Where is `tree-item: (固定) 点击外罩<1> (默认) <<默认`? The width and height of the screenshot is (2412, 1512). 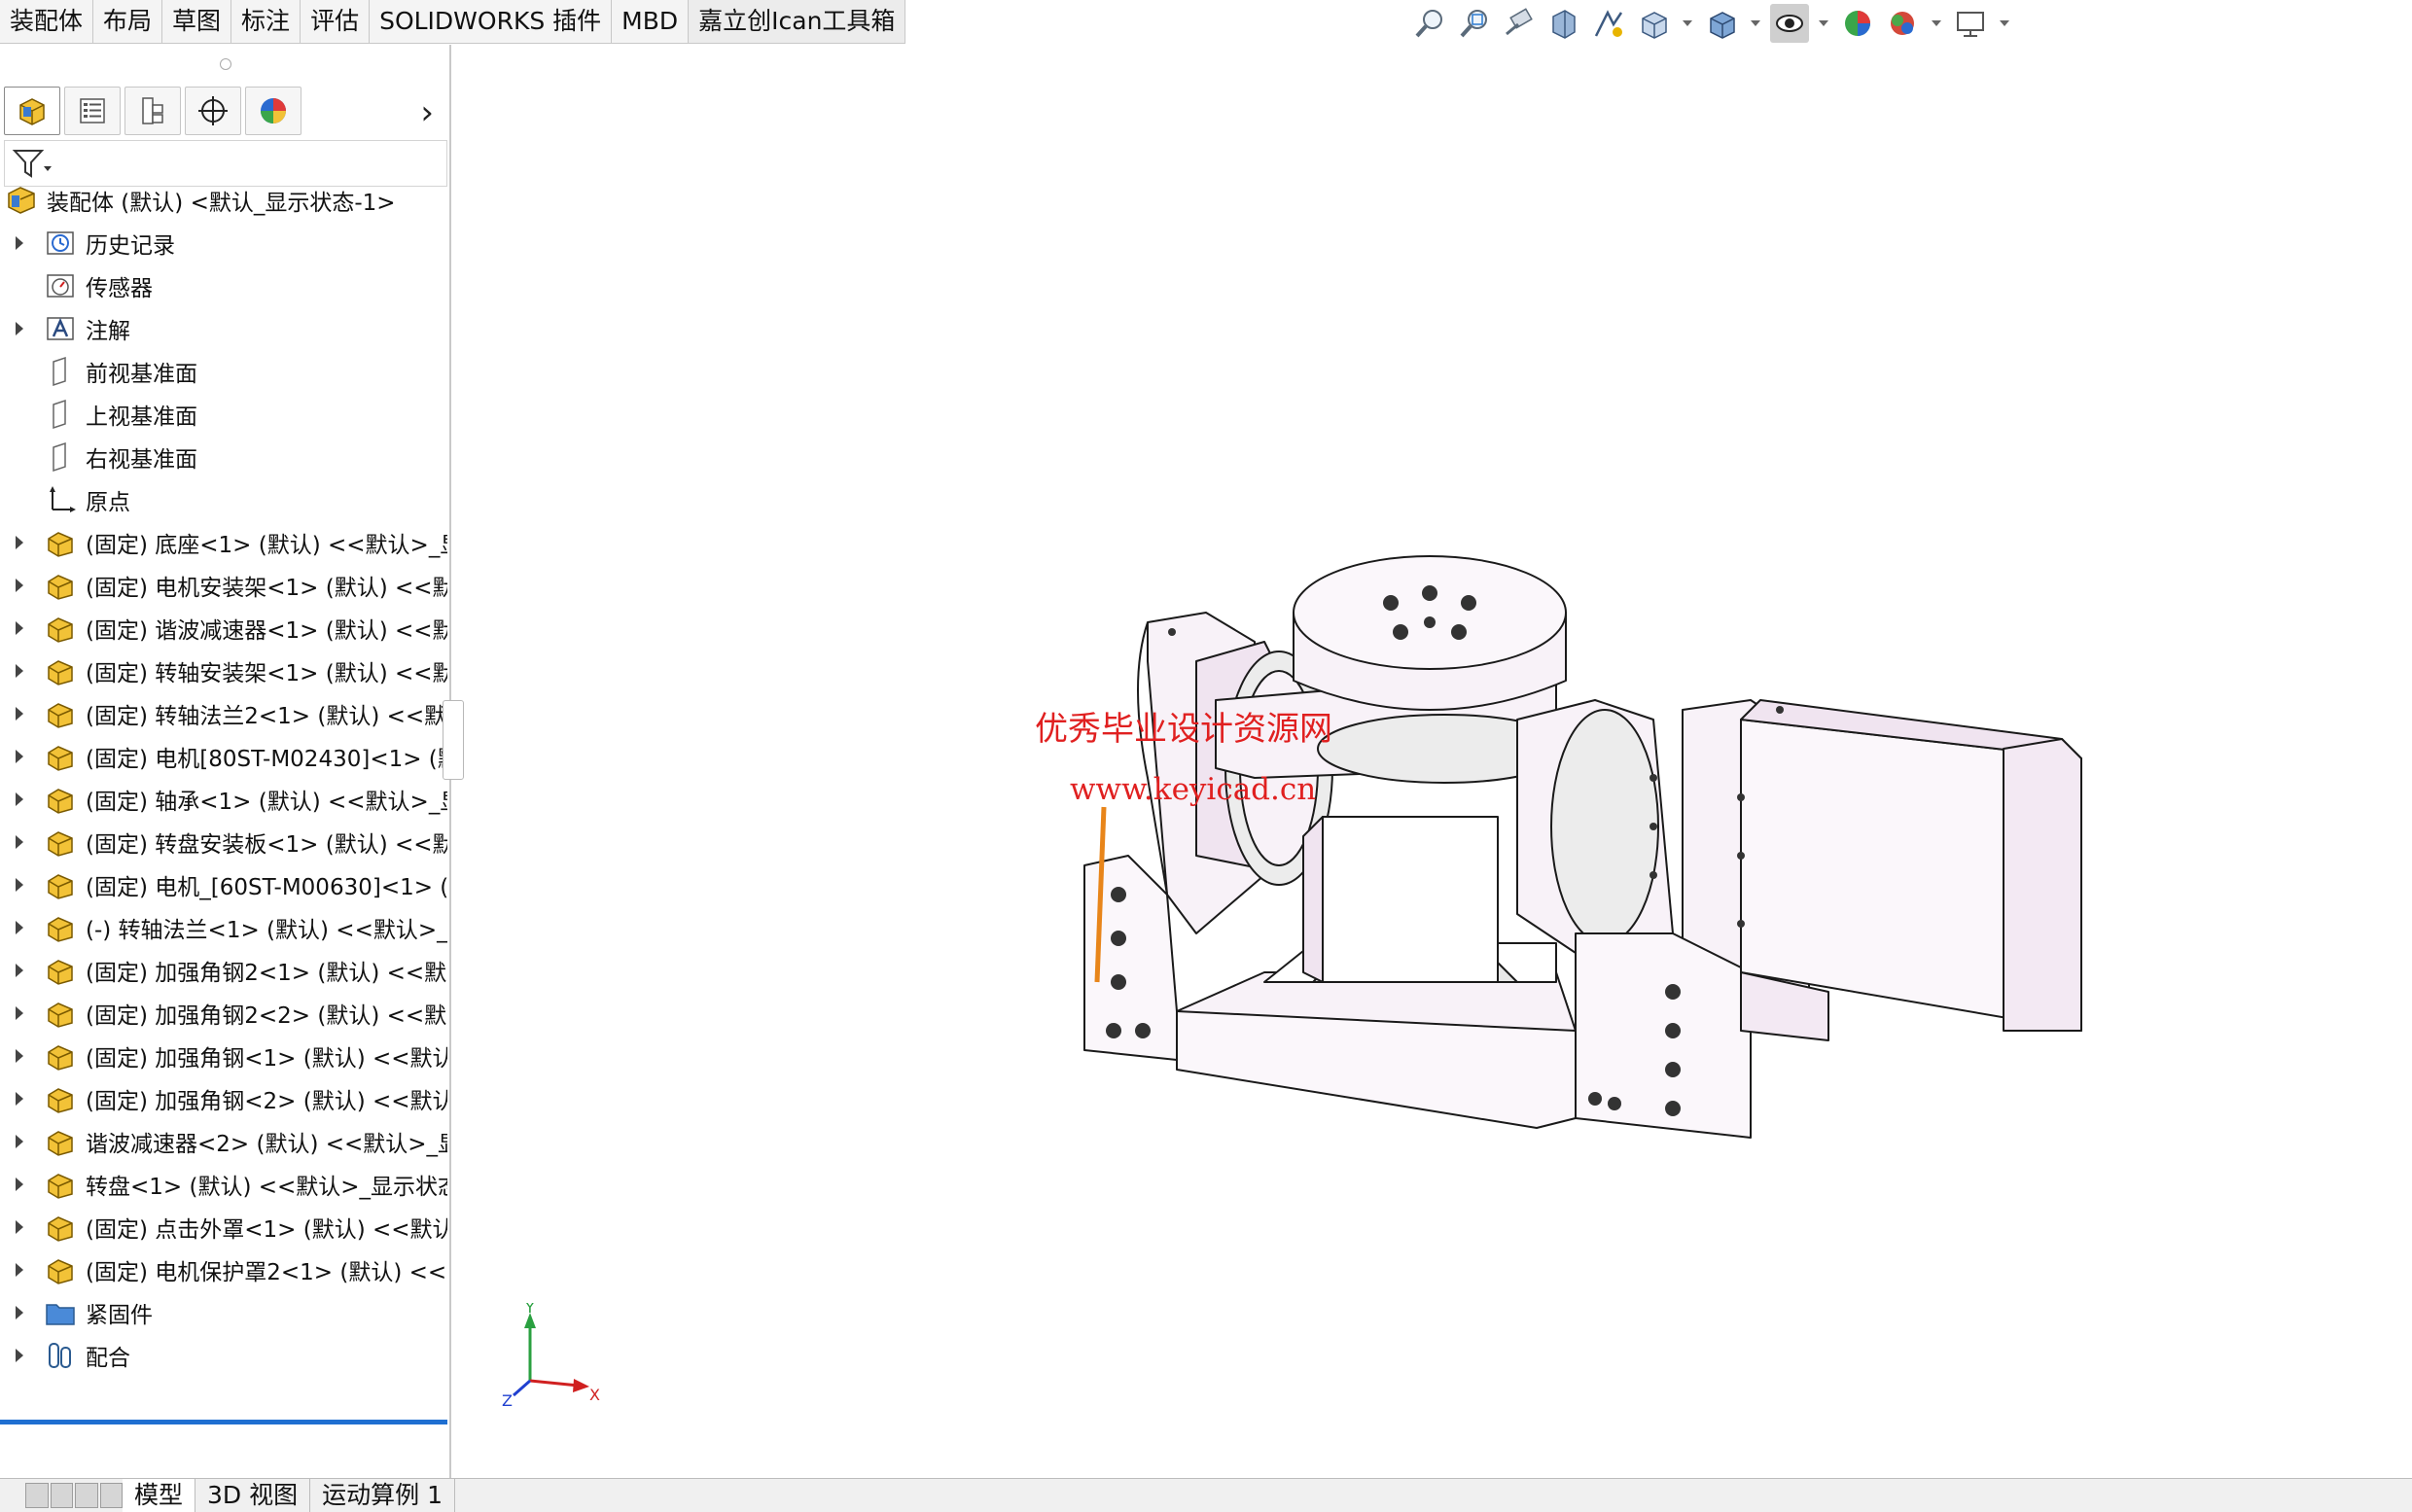 tree-item: (固定) 点击外罩<1> (默认) <<默认 is located at coordinates (223, 1227).